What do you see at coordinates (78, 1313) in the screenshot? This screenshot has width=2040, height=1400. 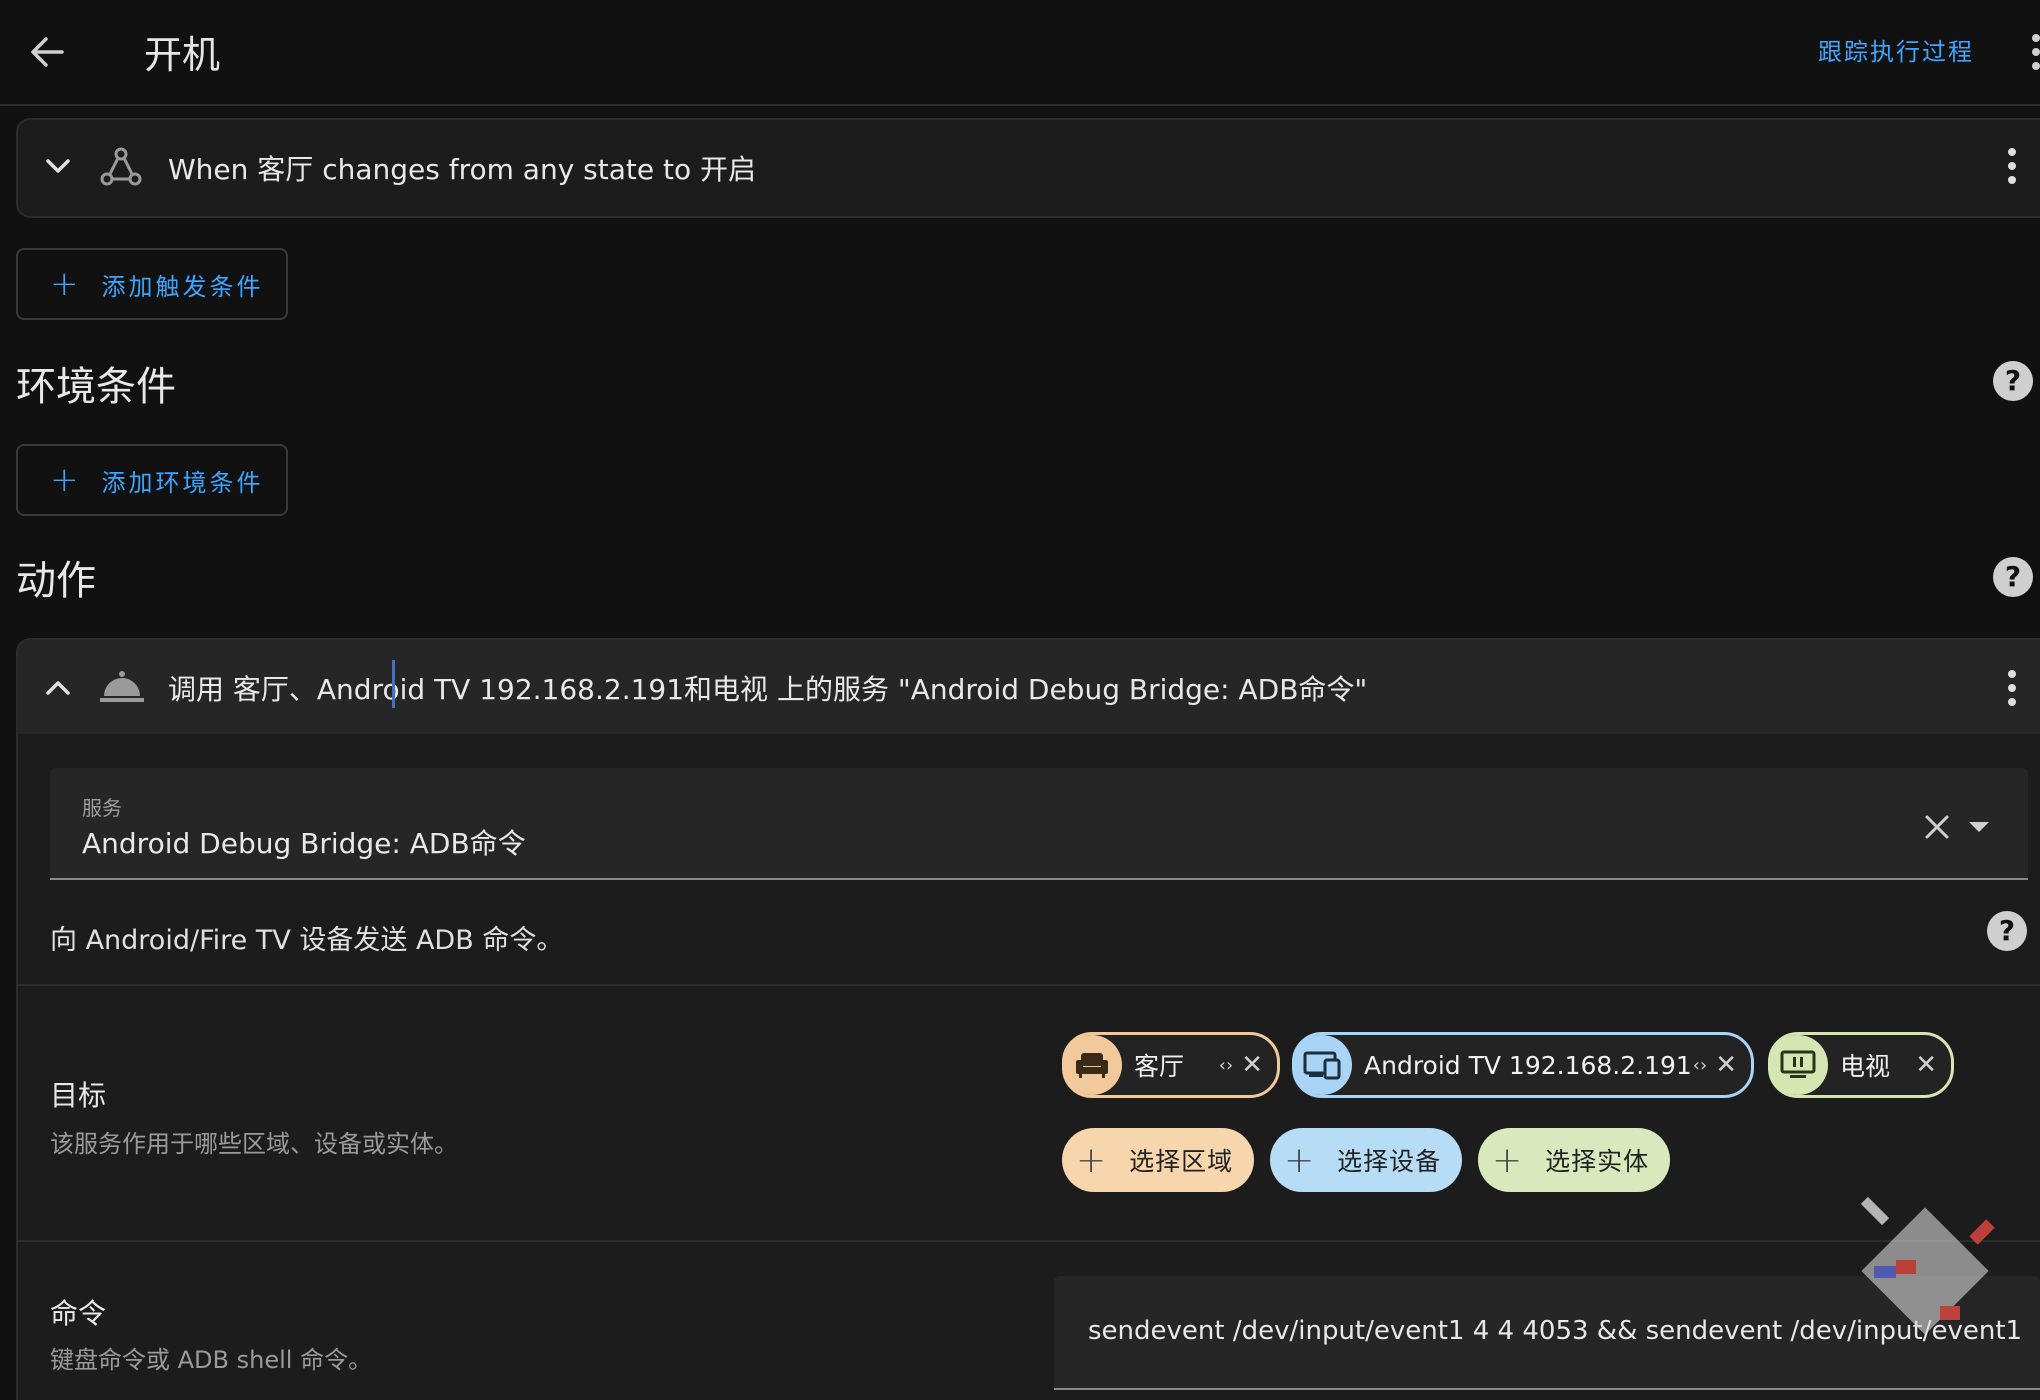 I see `command-label: 命令` at bounding box center [78, 1313].